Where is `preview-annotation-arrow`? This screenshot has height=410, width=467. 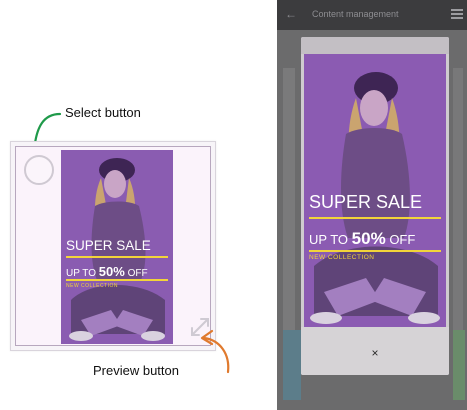 preview-annotation-arrow is located at coordinates (215, 351).